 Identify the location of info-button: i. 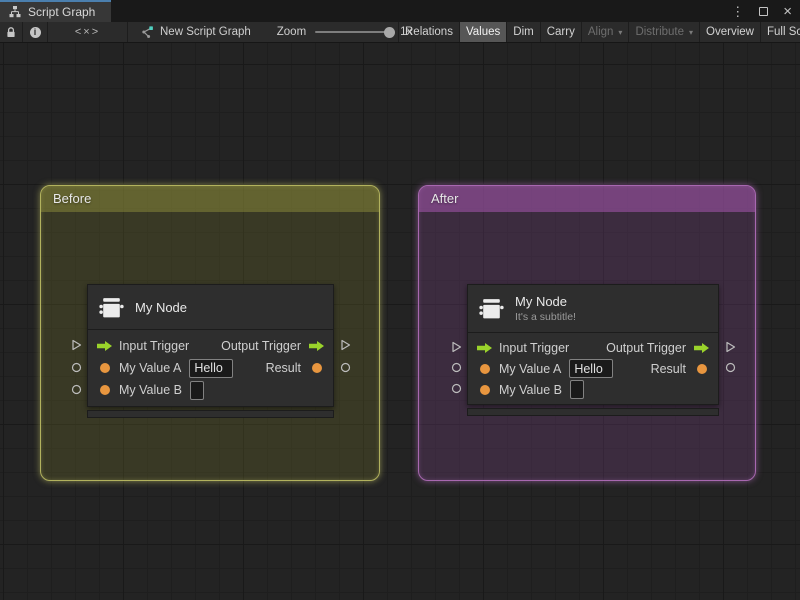
(35, 32).